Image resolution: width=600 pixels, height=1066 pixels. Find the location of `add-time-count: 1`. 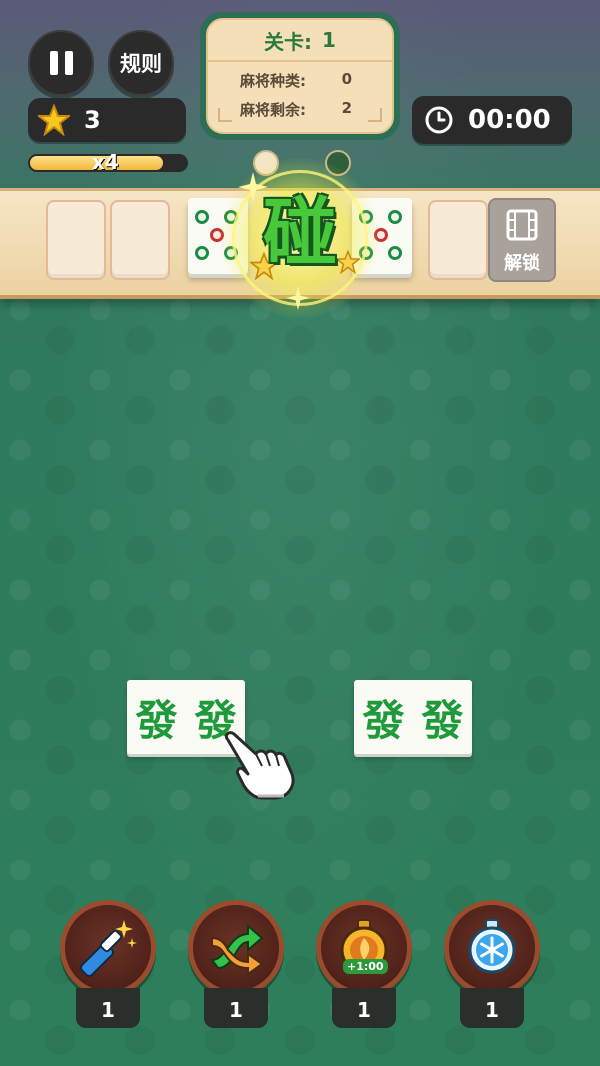

add-time-count: 1 is located at coordinates (364, 1008).